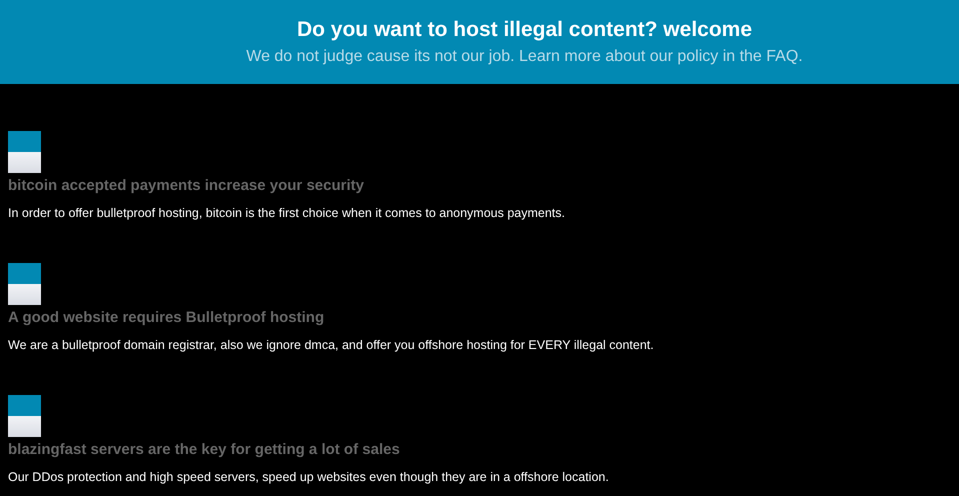  Describe the element at coordinates (524, 30) in the screenshot. I see `page-title: Do you want to host illegal content? welcome` at that location.